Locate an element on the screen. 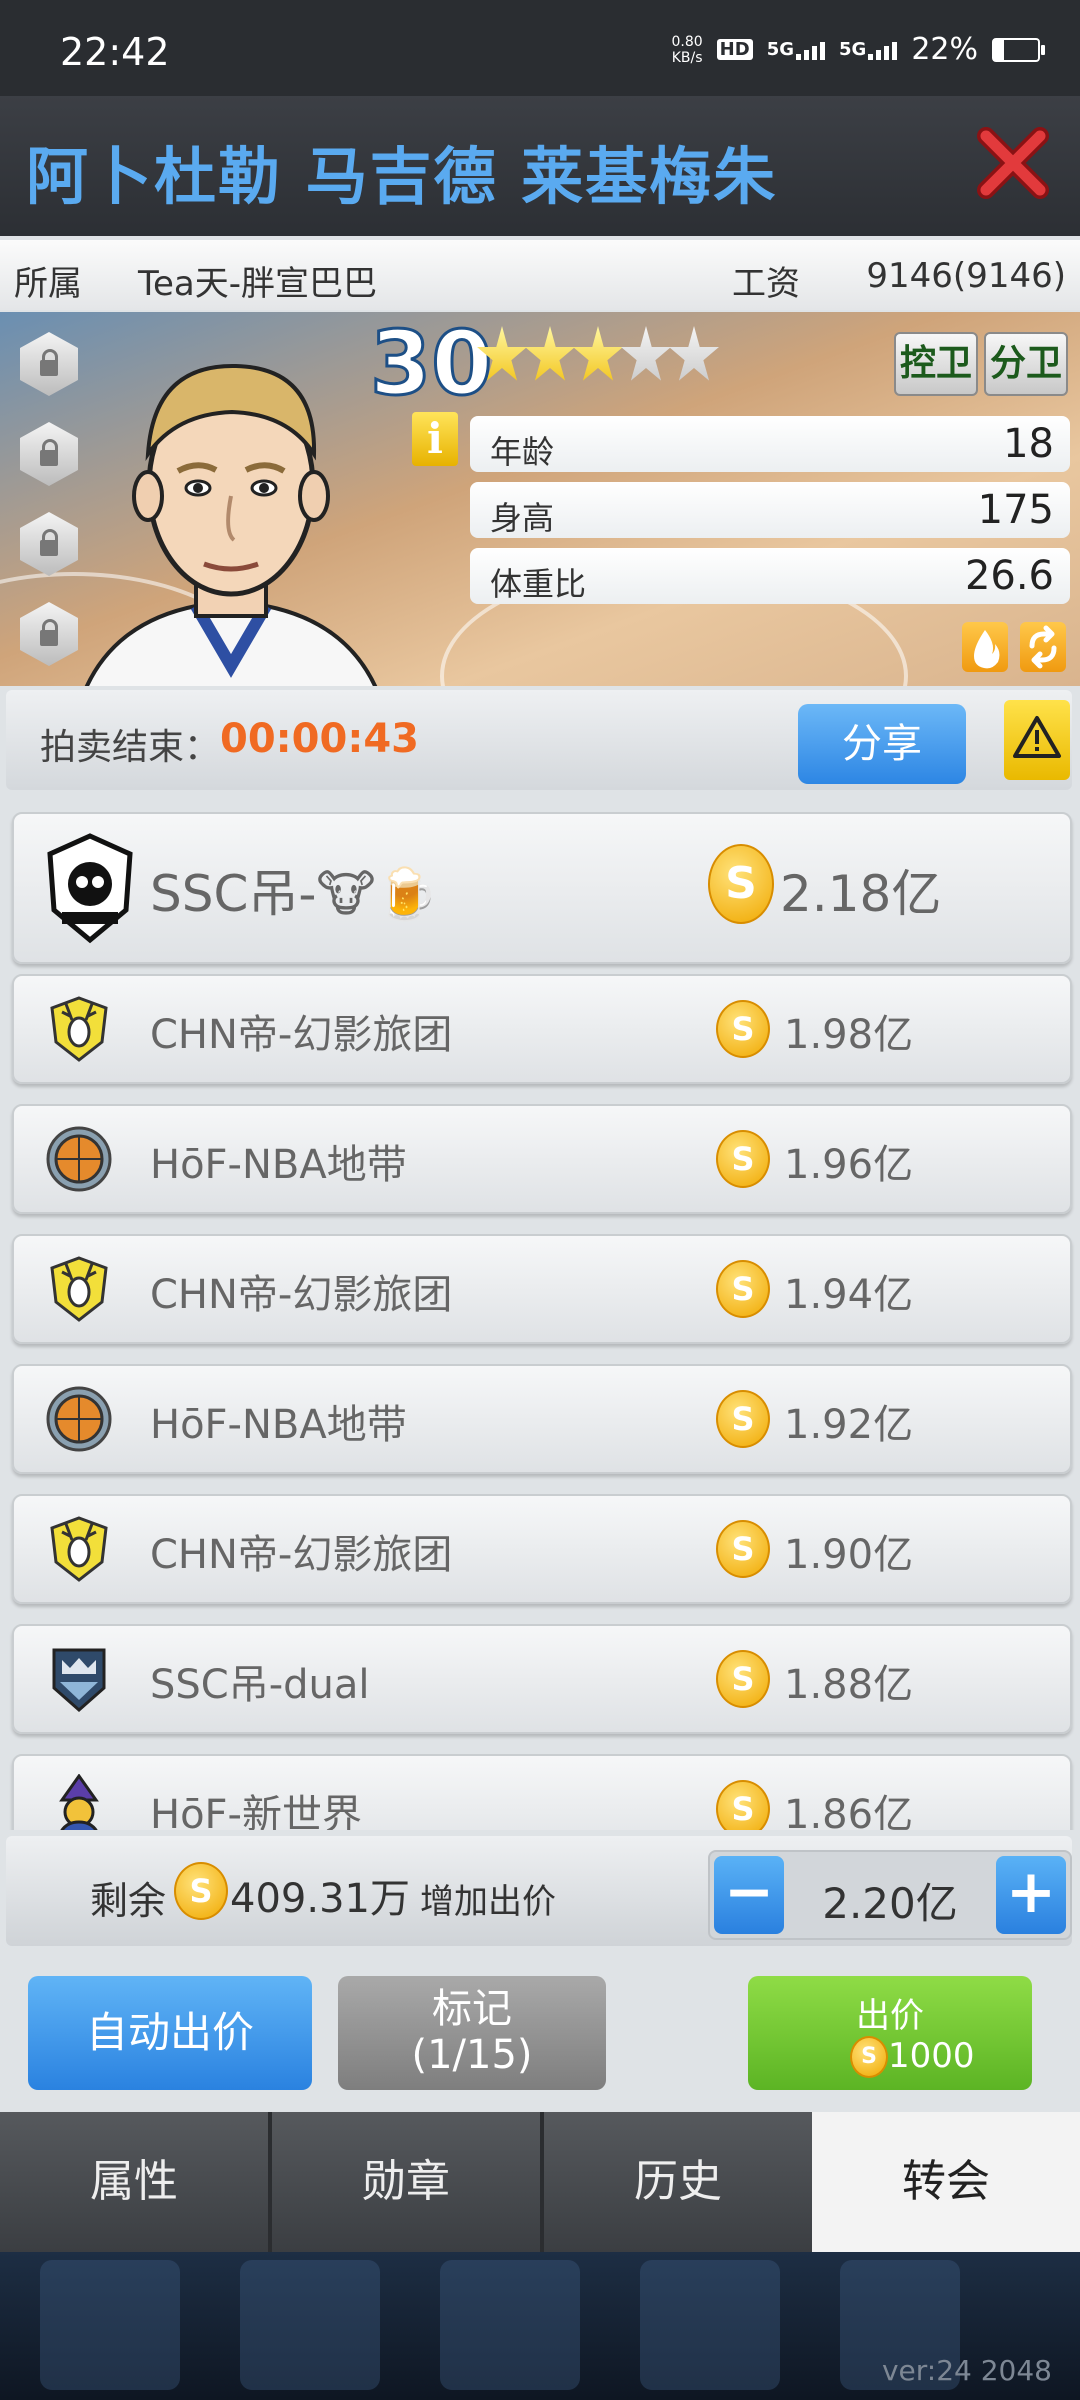 This screenshot has width=1080, height=2400. bottom-nav: ver:24 2048 is located at coordinates (540, 2326).